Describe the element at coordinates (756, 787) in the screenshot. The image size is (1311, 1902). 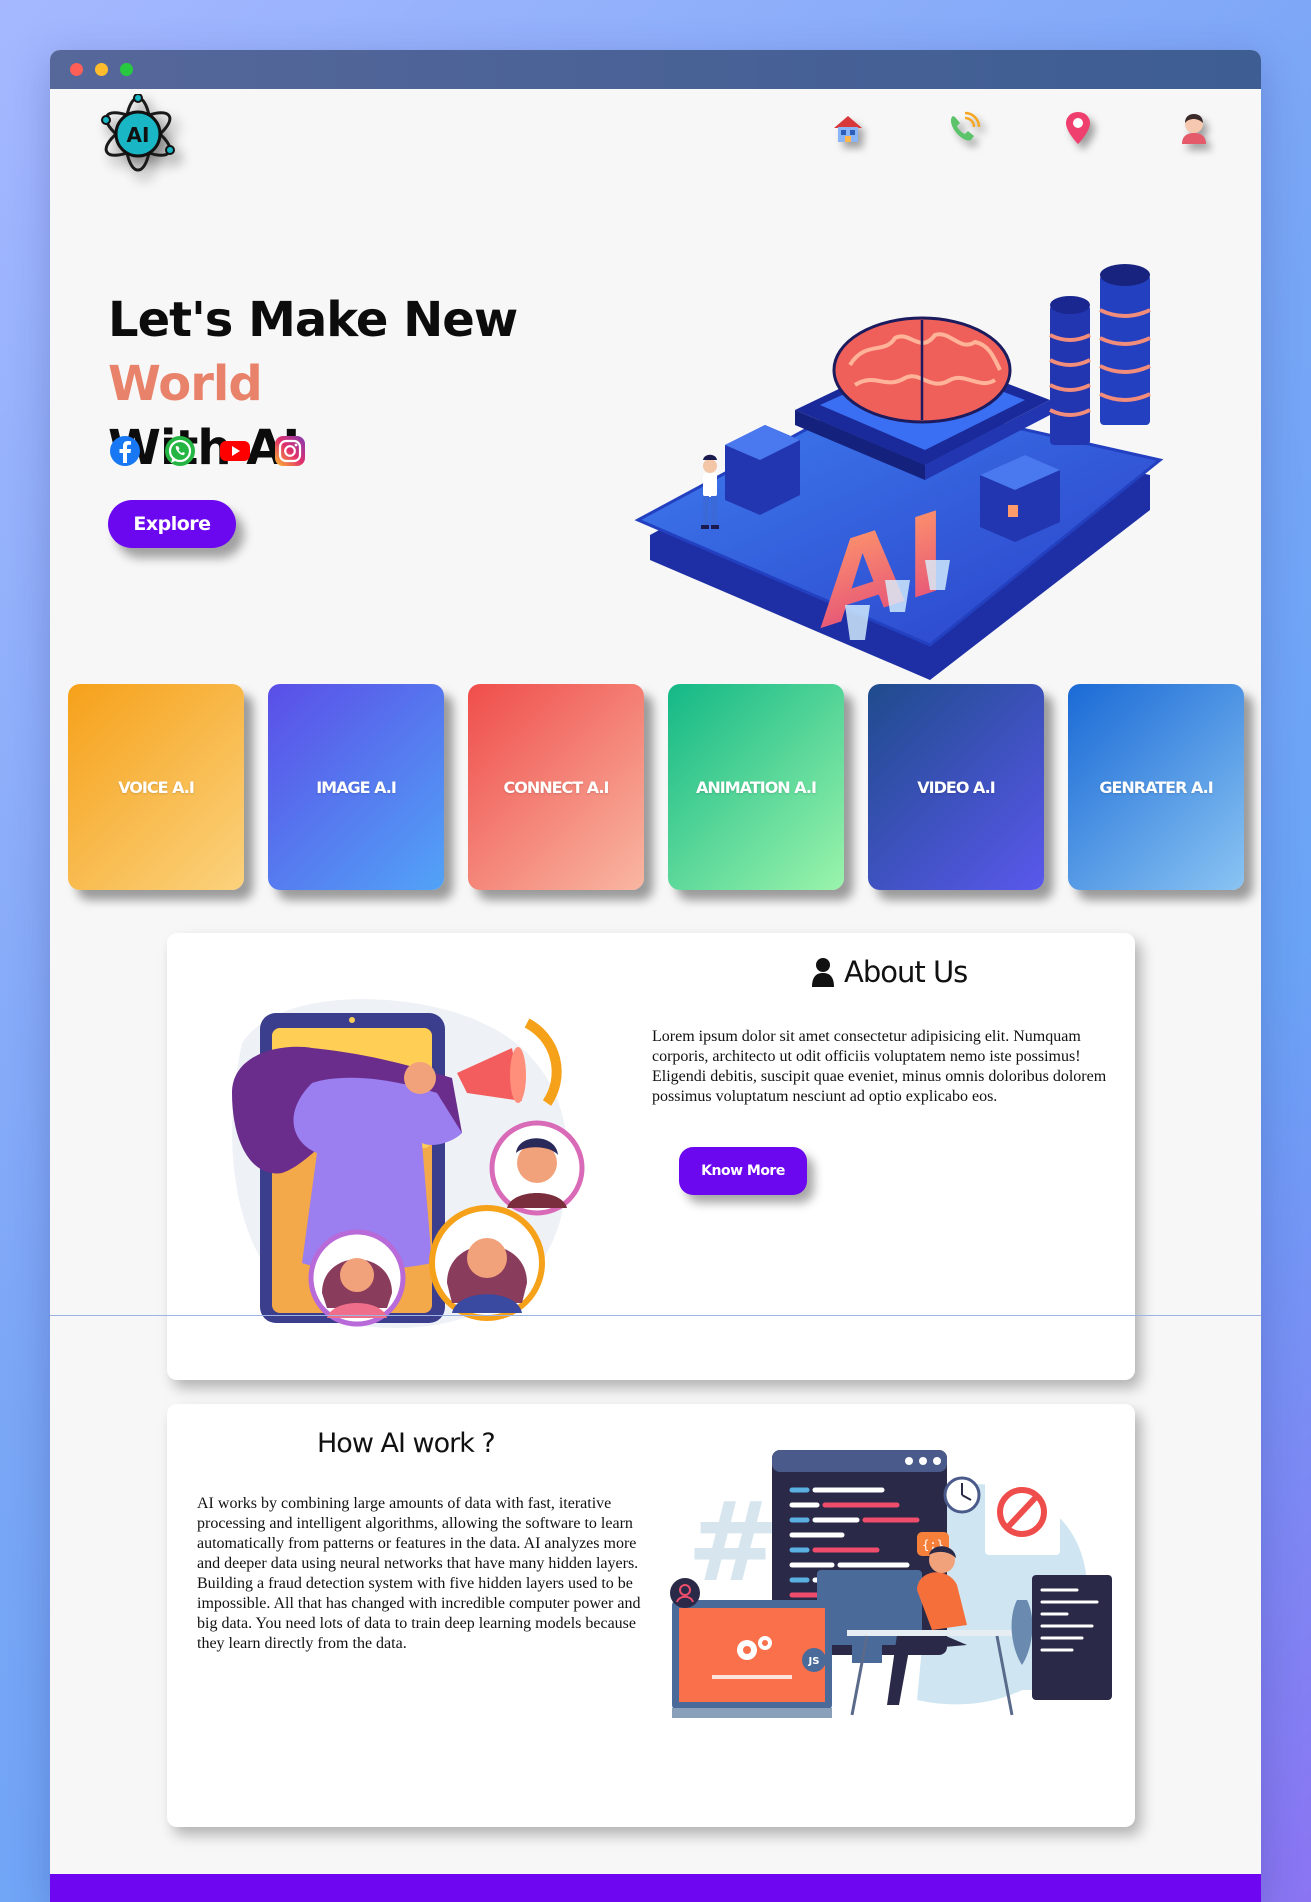
I see `card-animation-ai: ANIMATION A.I` at that location.